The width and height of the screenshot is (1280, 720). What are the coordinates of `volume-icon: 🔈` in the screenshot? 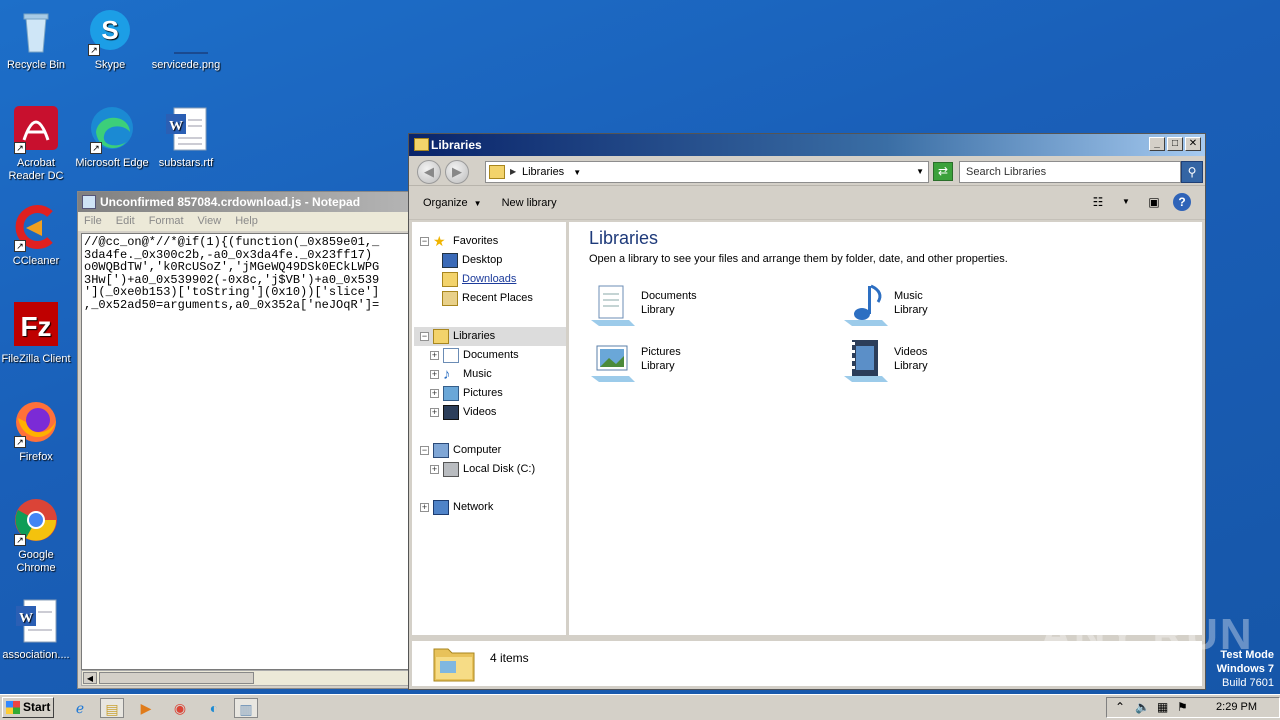 It's located at (1142, 707).